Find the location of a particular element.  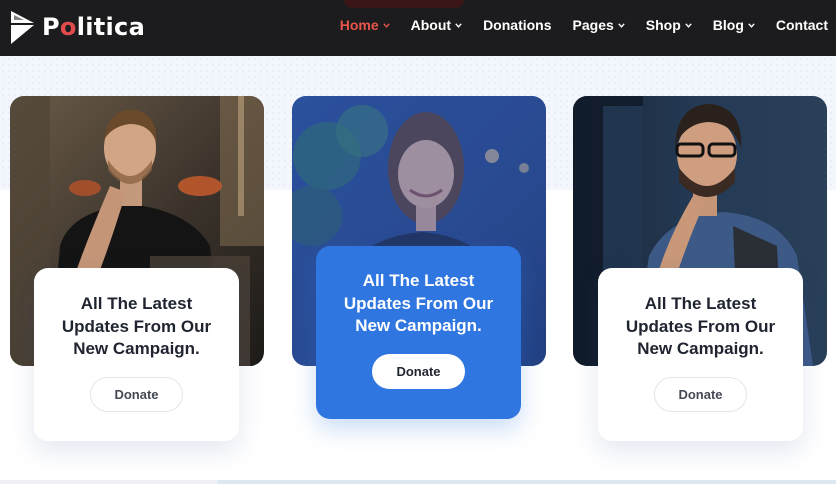

site-logo: Politica is located at coordinates (77, 27).